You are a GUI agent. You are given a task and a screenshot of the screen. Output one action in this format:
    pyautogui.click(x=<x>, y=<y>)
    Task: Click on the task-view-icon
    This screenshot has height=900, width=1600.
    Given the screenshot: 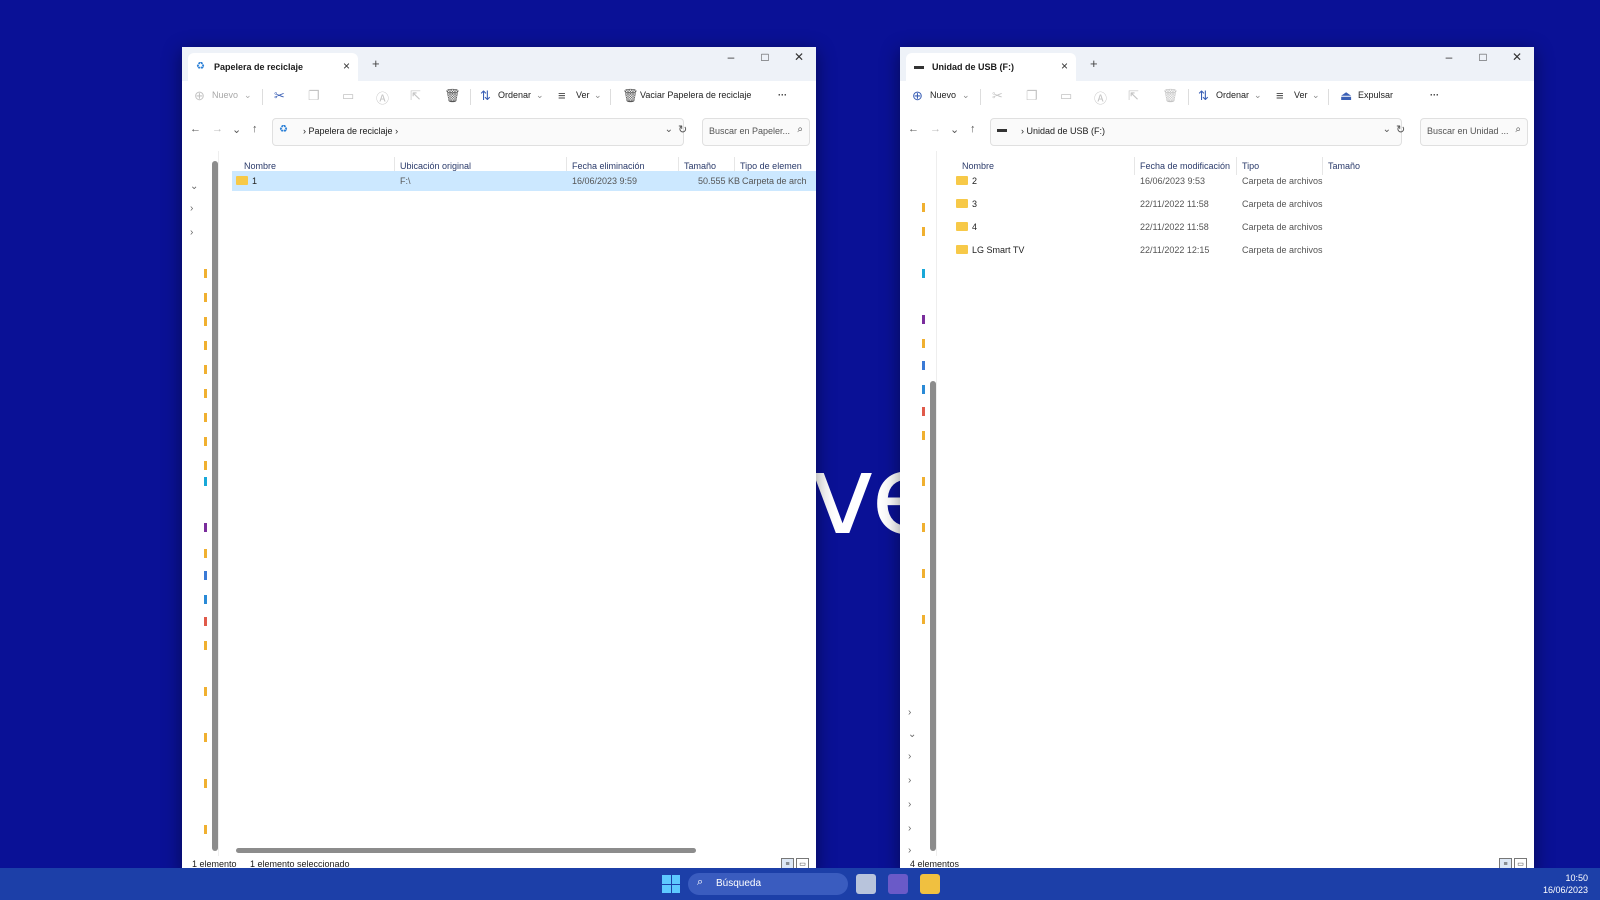 What is the action you would take?
    pyautogui.click(x=866, y=884)
    